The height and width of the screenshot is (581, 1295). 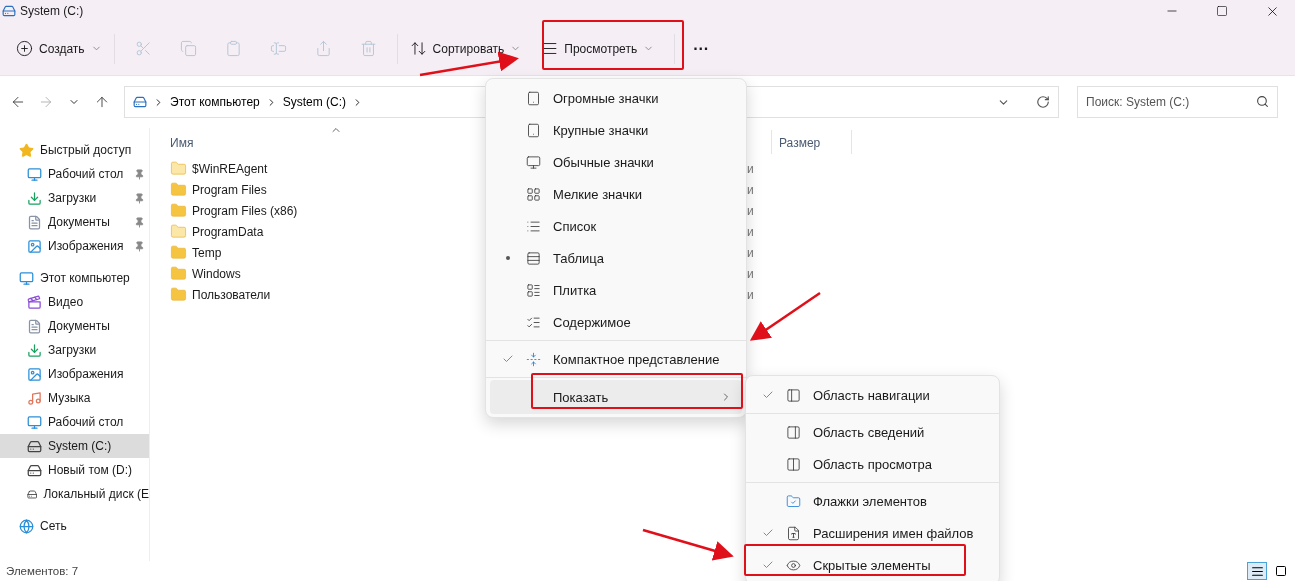 I want to click on panel-left-icon, so click(x=793, y=395).